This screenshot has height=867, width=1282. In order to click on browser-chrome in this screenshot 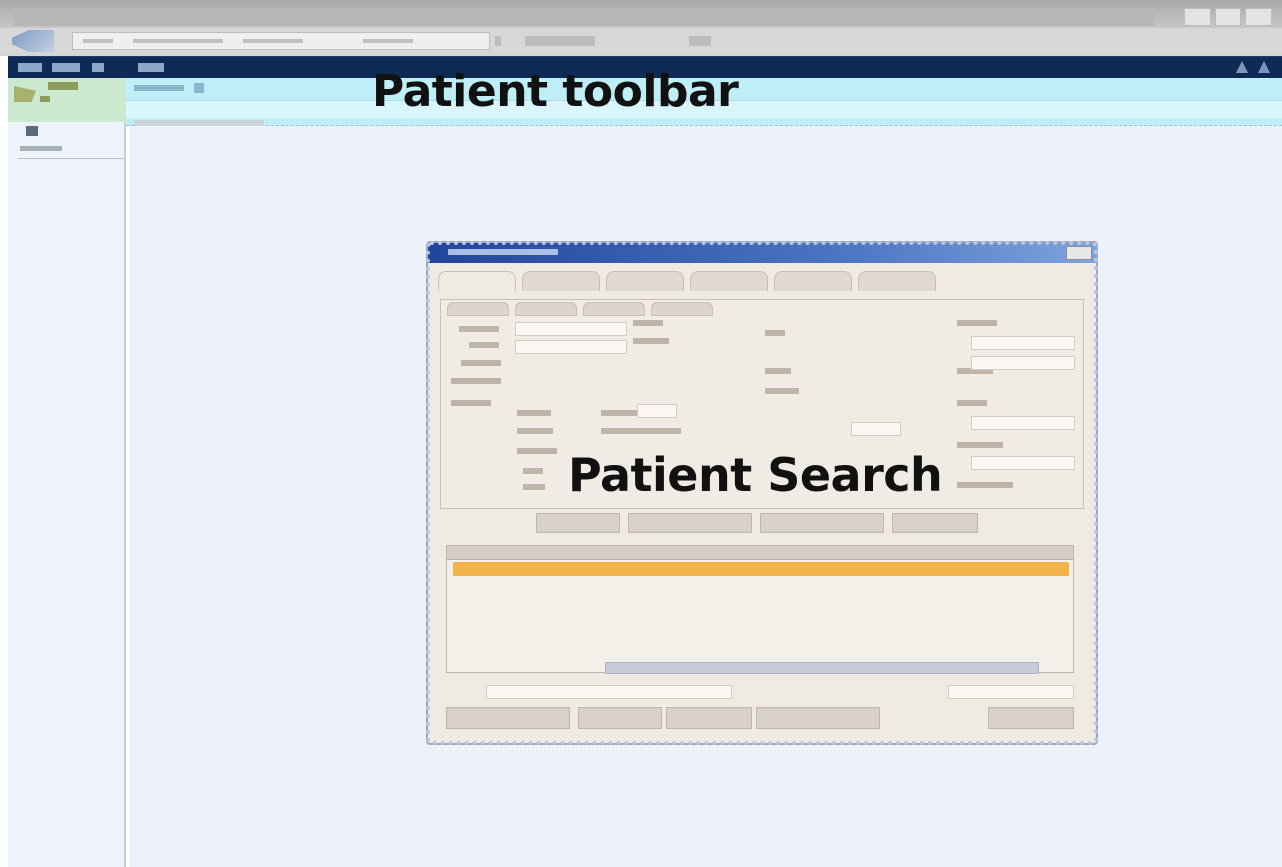, I will do `click(641, 28)`.